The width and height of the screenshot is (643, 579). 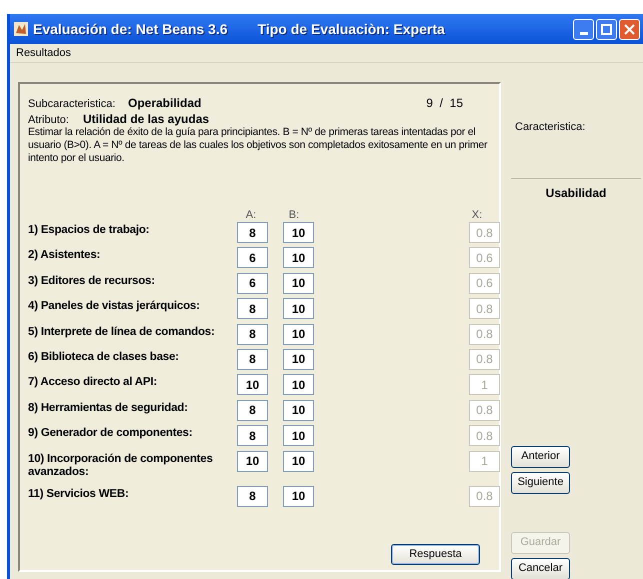 I want to click on attribute-label: Atributo:, so click(x=49, y=120).